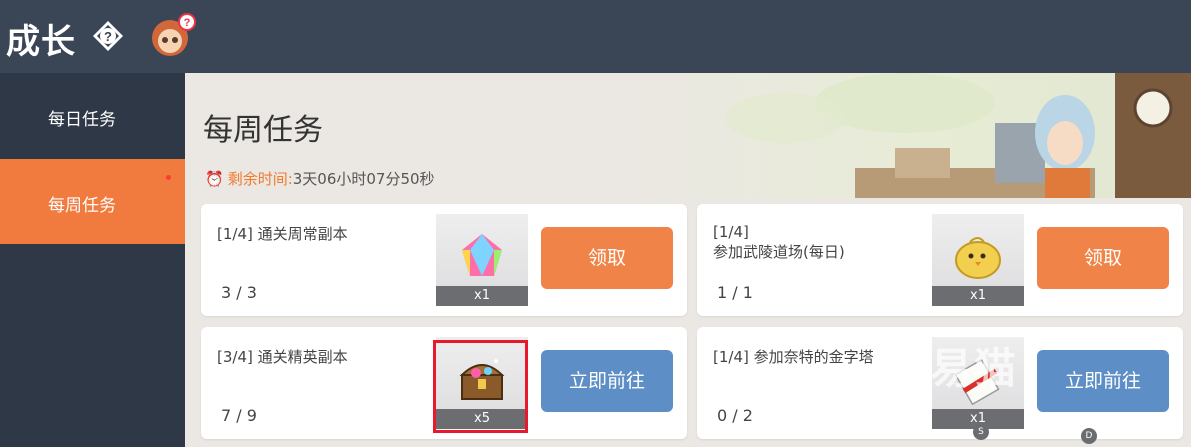  Describe the element at coordinates (482, 255) in the screenshot. I see `rainbow-gem-icon` at that location.